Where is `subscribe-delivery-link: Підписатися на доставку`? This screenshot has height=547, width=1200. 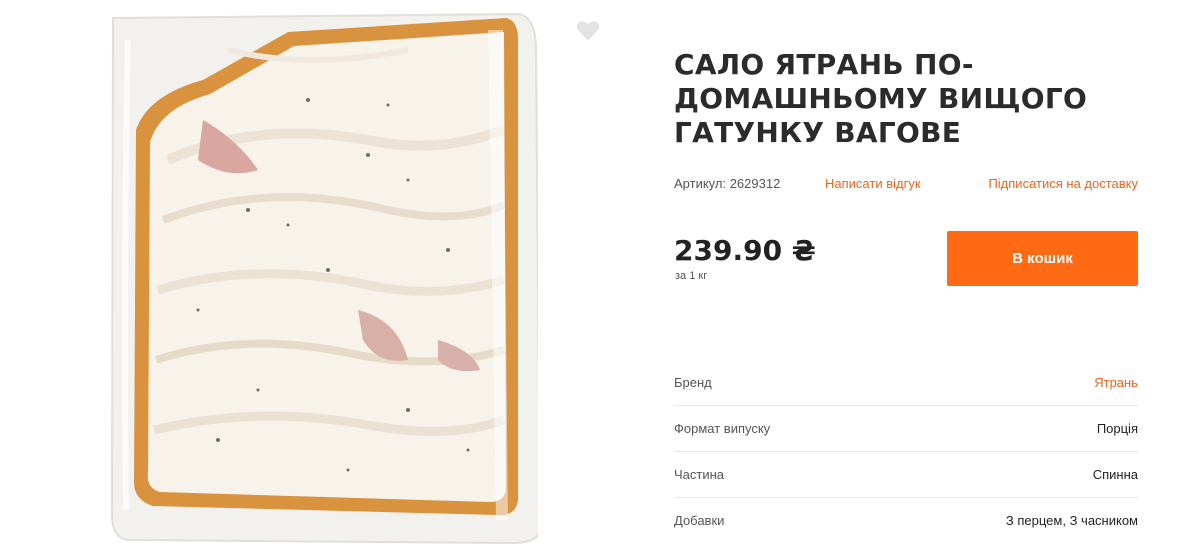 subscribe-delivery-link: Підписатися на доставку is located at coordinates (1063, 183).